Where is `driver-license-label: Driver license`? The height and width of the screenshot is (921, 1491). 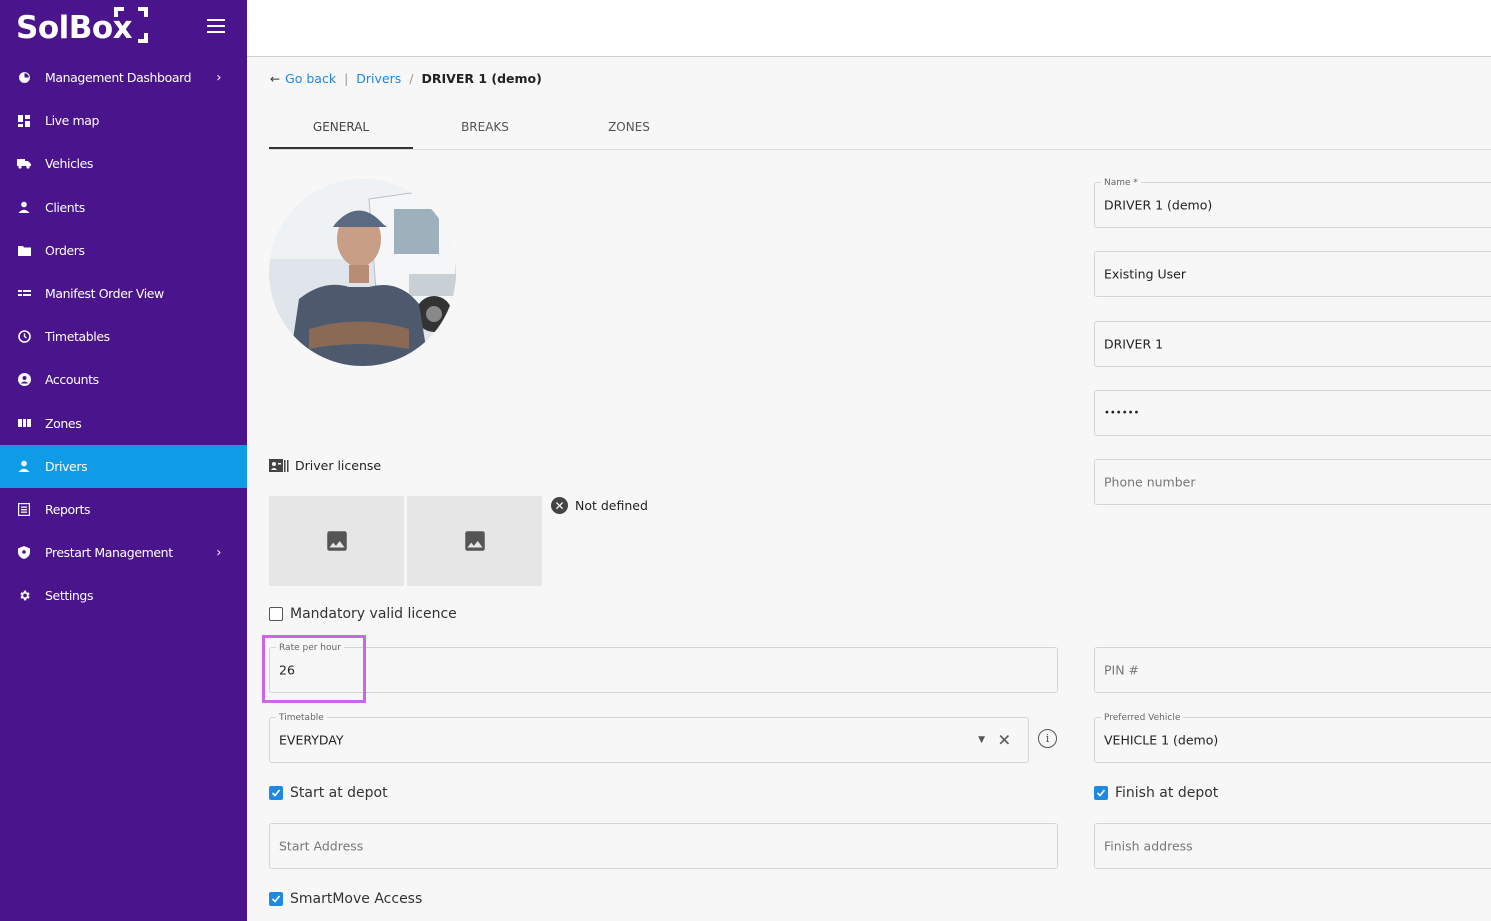
driver-license-label: Driver license is located at coordinates (338, 465).